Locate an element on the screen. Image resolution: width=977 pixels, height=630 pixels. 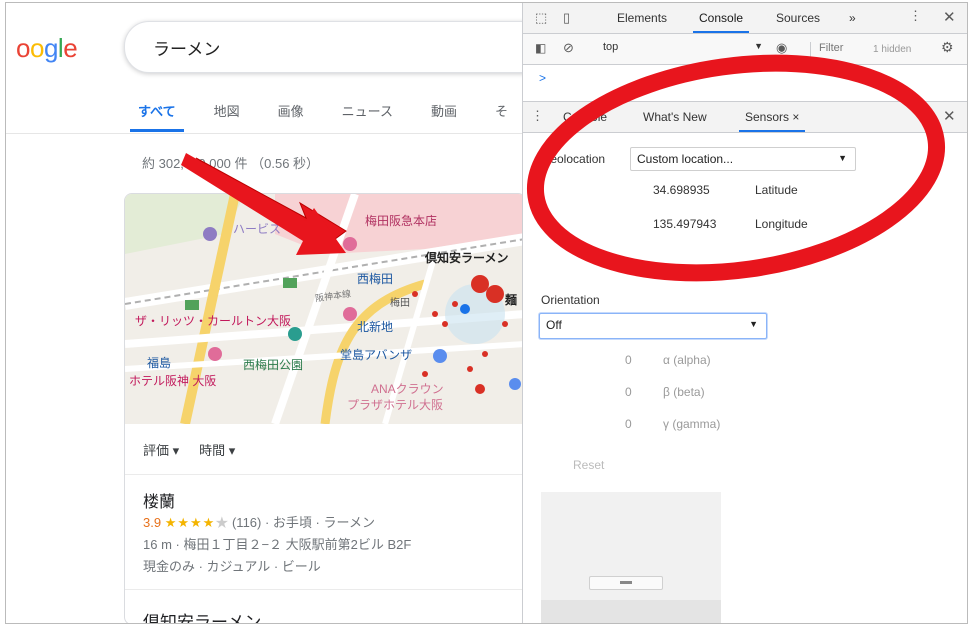
rating-filter: 評価 ▾ is located at coordinates (161, 449).